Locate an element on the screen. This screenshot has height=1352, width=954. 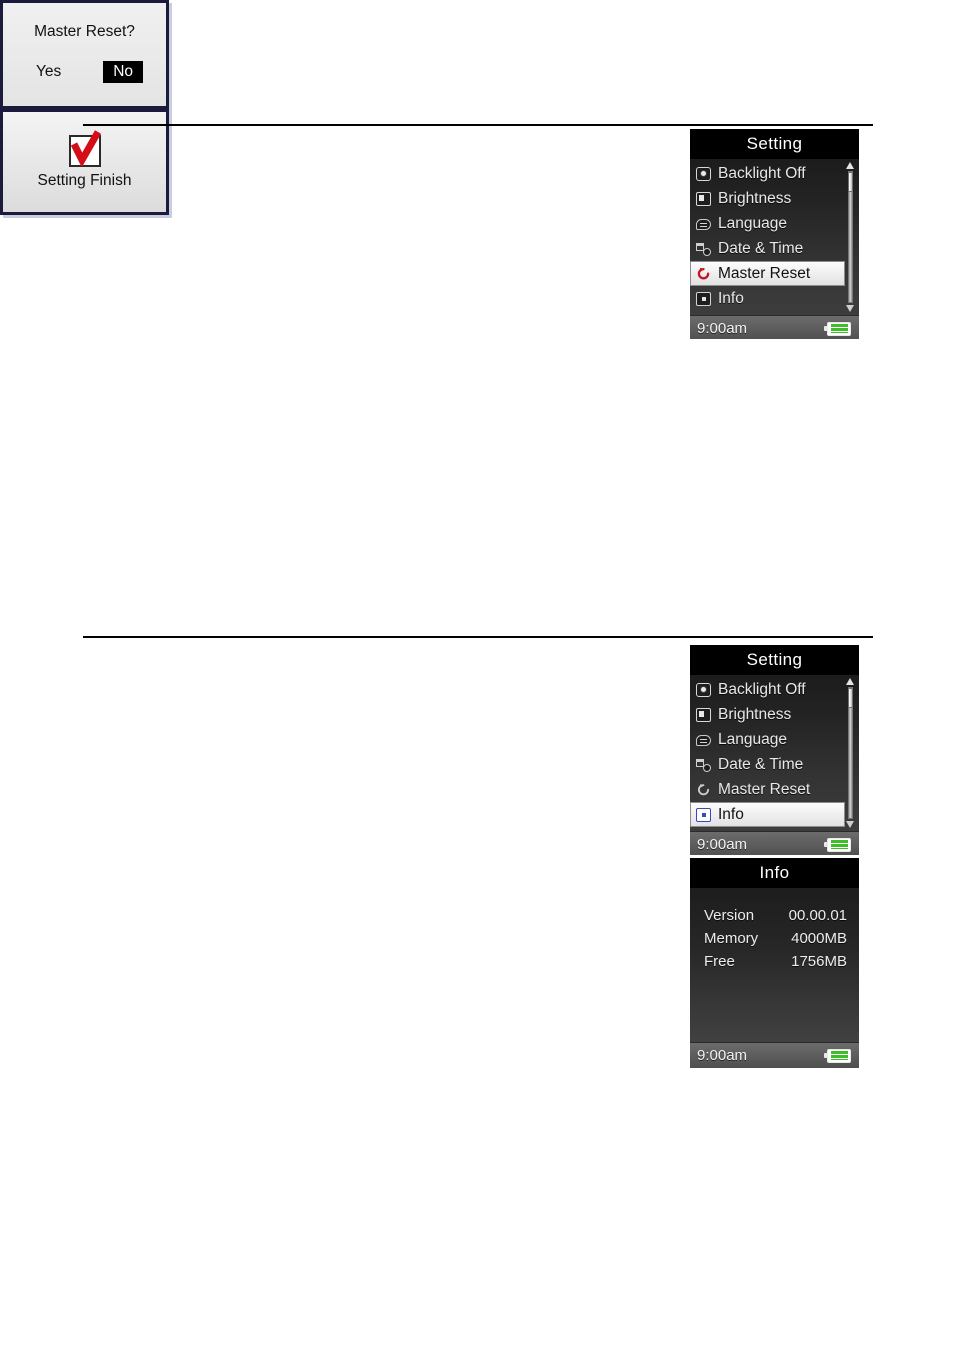
screen-title: Info is located at coordinates (774, 873).